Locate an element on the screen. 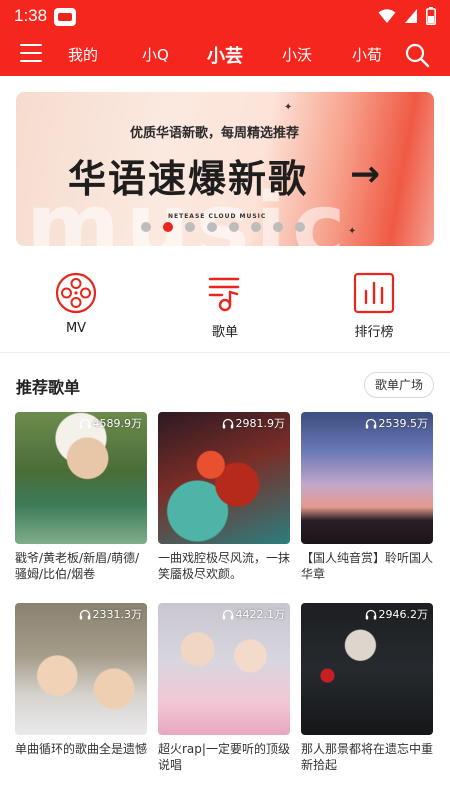 This screenshot has height=797, width=450. top-nav: 我的 小Q 小芸 小沃 小荀 is located at coordinates (225, 55).